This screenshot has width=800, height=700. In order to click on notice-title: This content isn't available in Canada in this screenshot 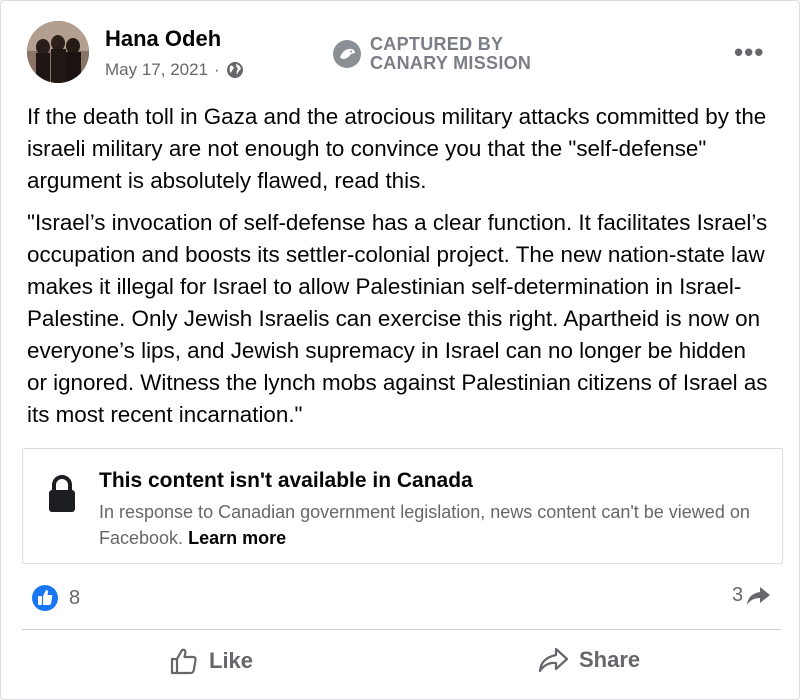, I will do `click(286, 480)`.